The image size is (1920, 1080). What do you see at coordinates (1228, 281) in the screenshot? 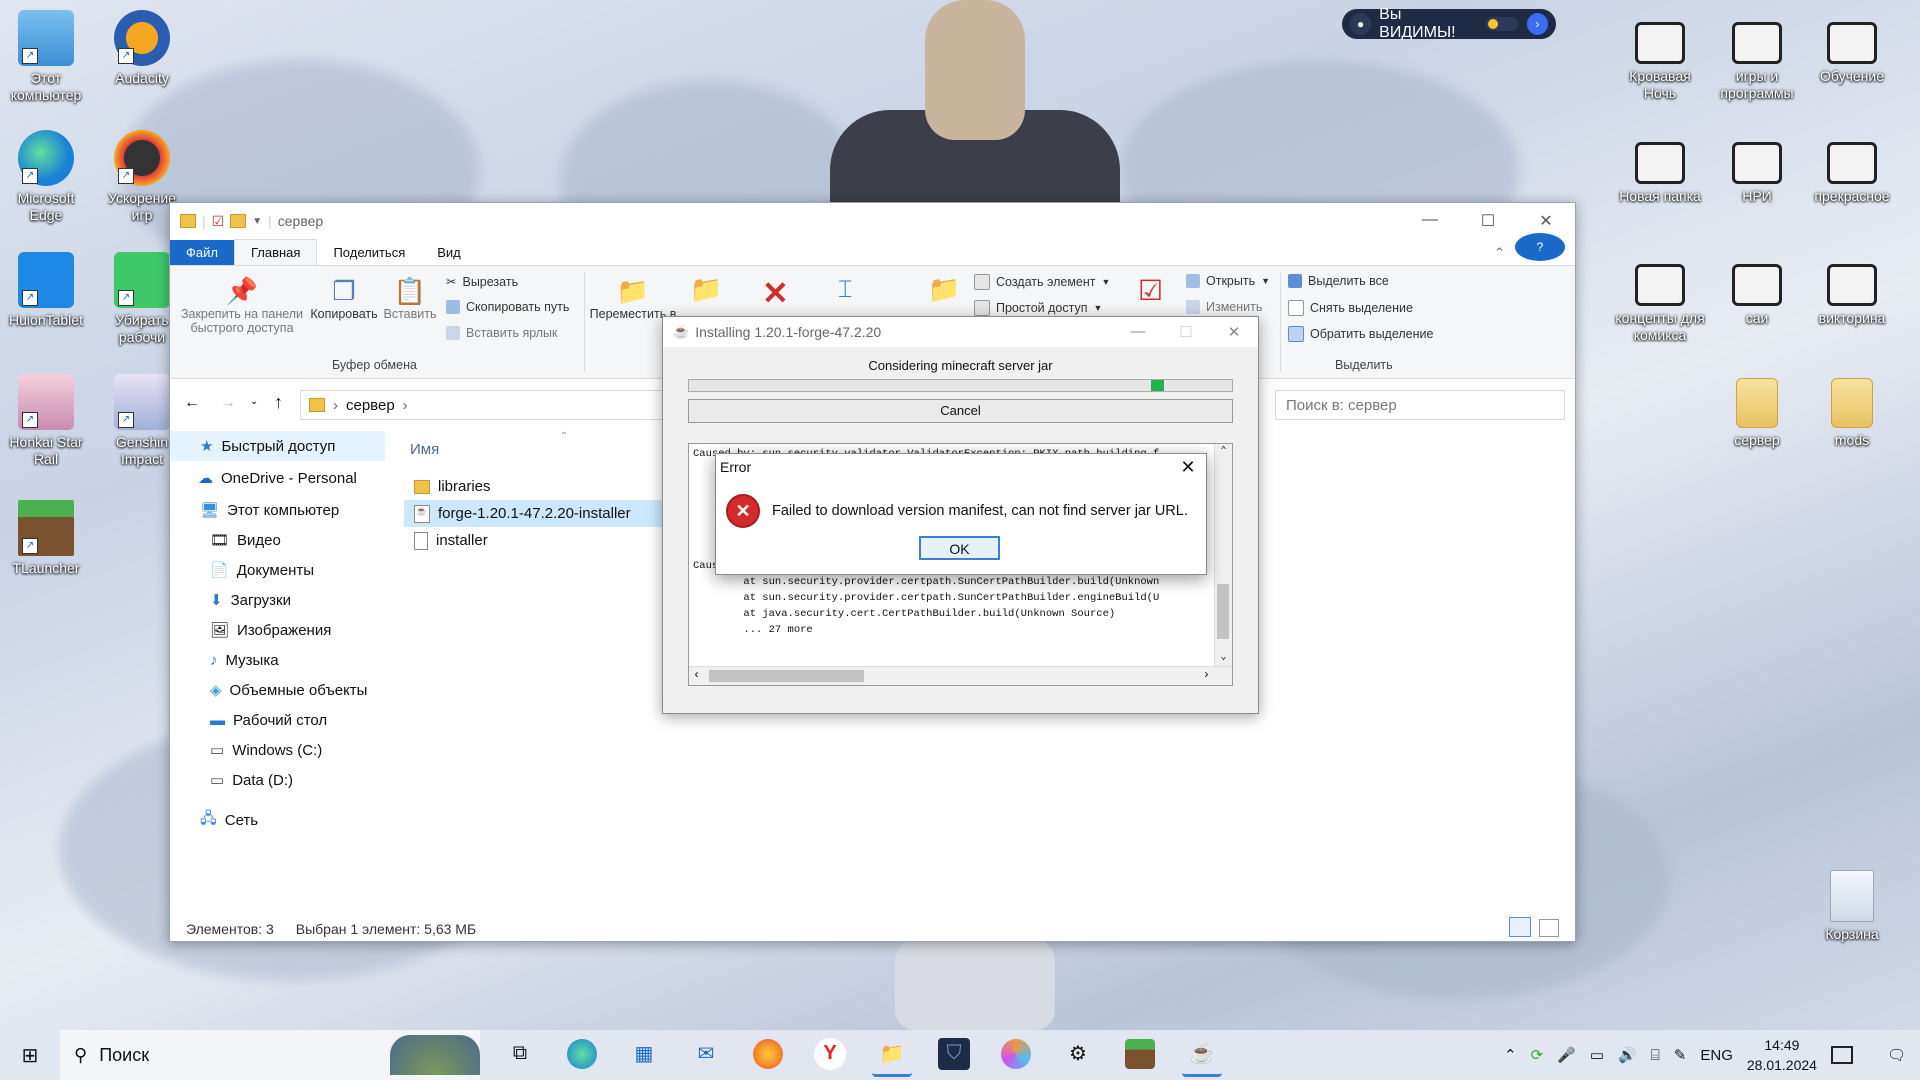
I see `open-button: Открыть ▼` at bounding box center [1228, 281].